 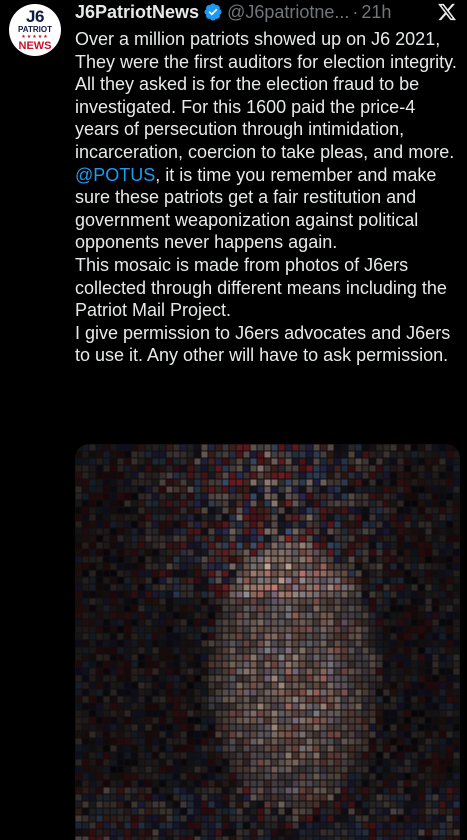 What do you see at coordinates (35, 30) in the screenshot?
I see `avatar: J6 PATRIOT ★★★★★ NEWS` at bounding box center [35, 30].